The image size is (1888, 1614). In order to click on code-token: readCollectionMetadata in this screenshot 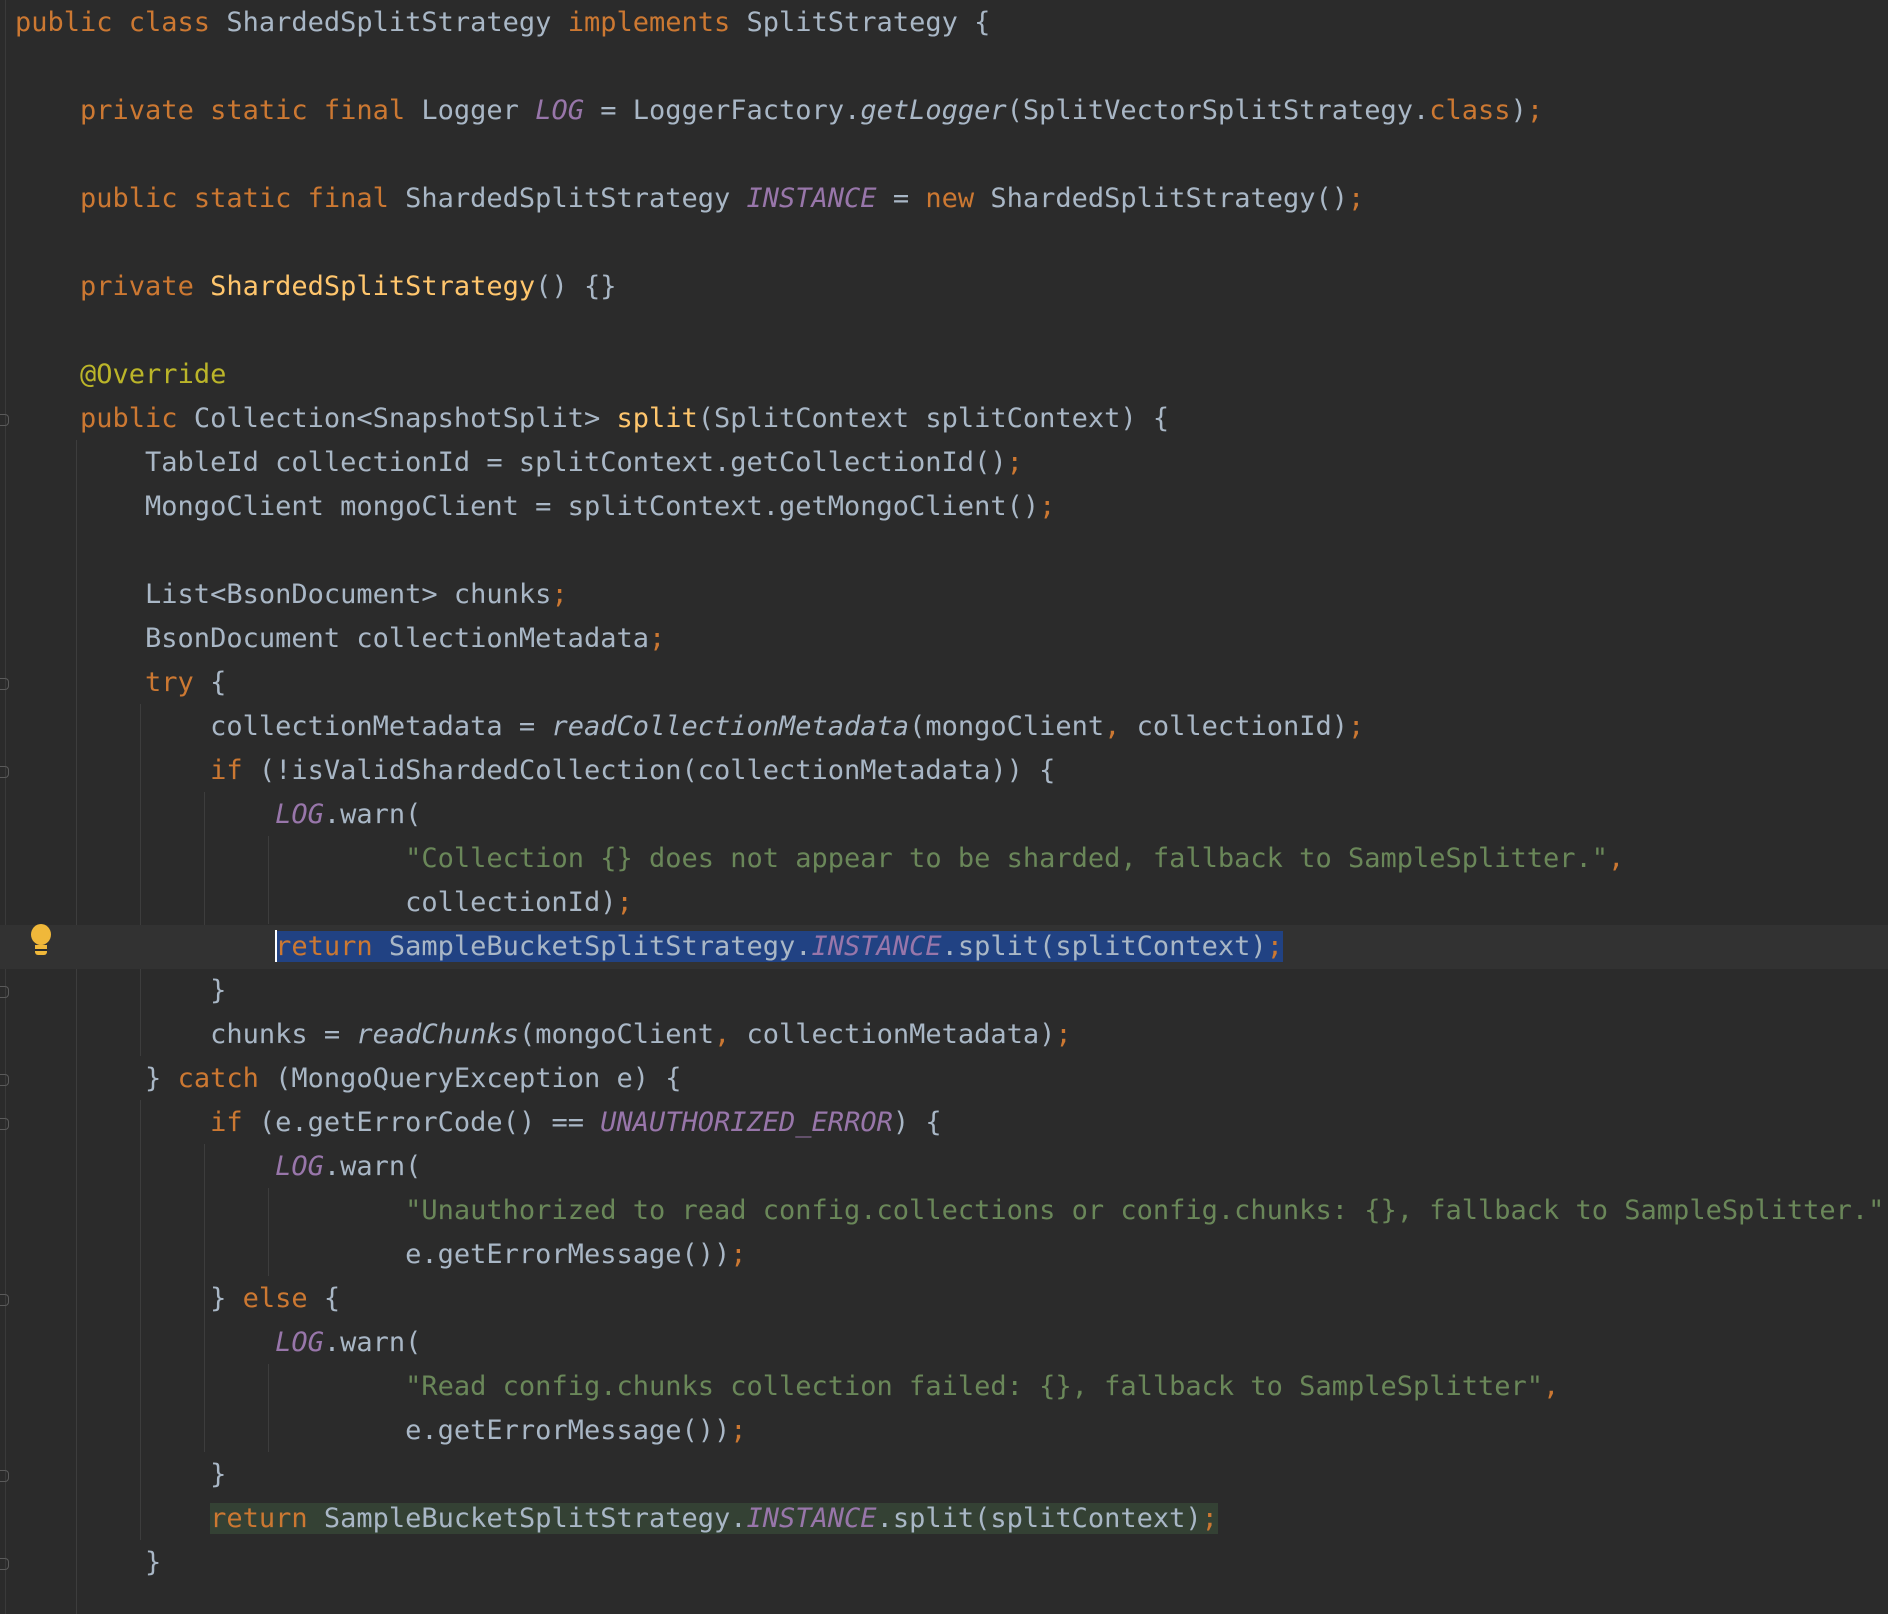, I will do `click(730, 726)`.